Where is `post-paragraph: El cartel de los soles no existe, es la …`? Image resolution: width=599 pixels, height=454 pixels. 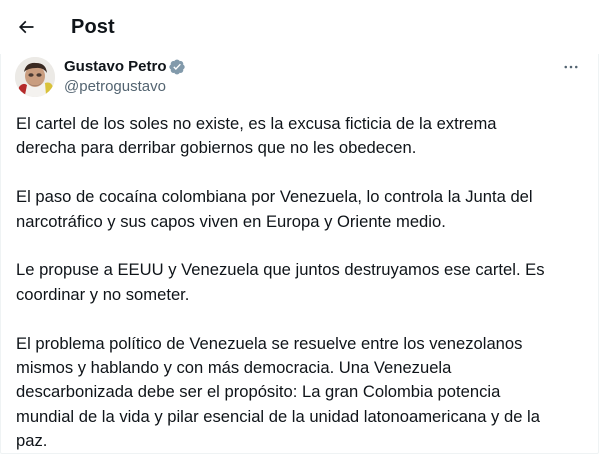 post-paragraph: El cartel de los soles no existe, es la … is located at coordinates (301, 136).